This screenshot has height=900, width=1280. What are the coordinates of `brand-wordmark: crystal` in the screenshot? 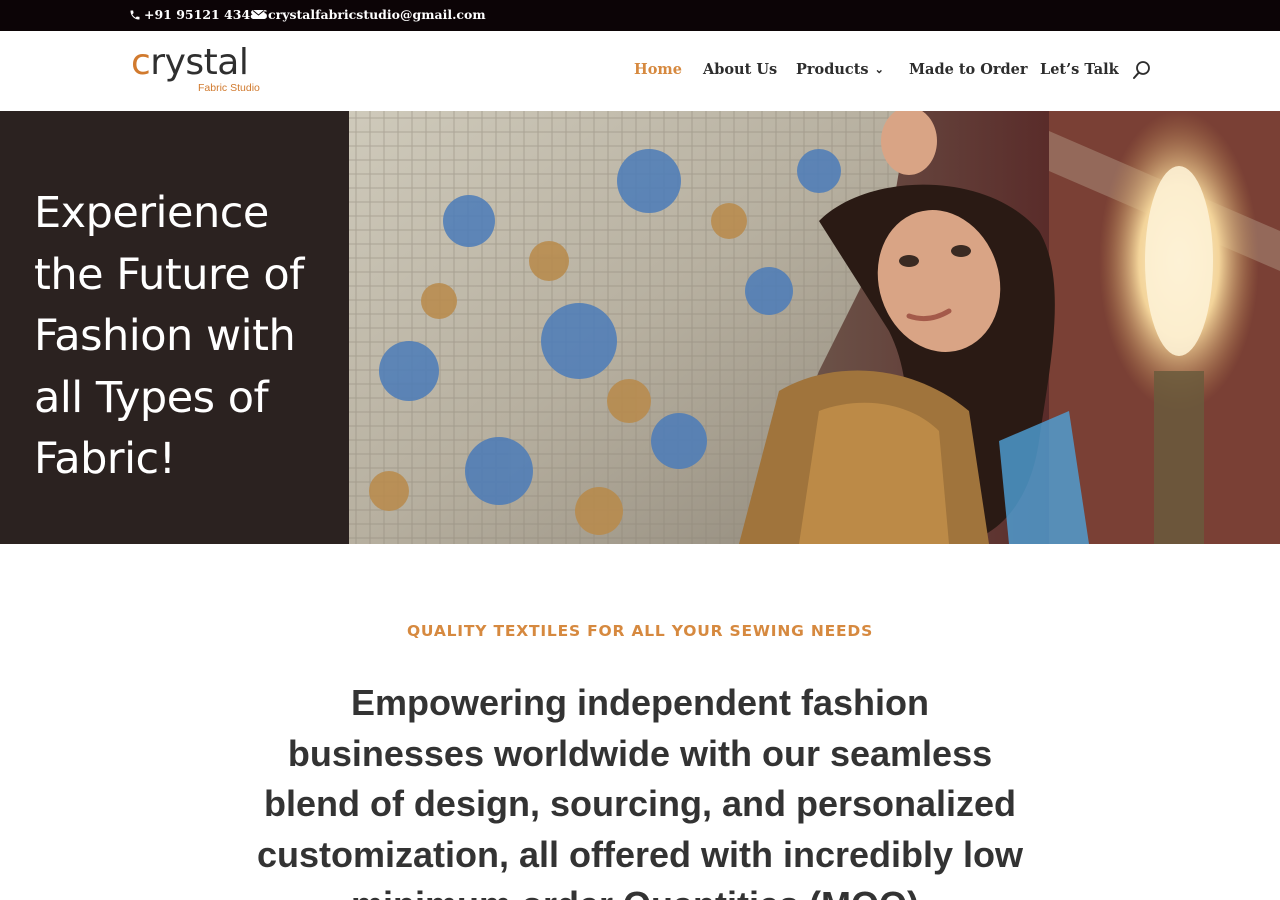 It's located at (190, 63).